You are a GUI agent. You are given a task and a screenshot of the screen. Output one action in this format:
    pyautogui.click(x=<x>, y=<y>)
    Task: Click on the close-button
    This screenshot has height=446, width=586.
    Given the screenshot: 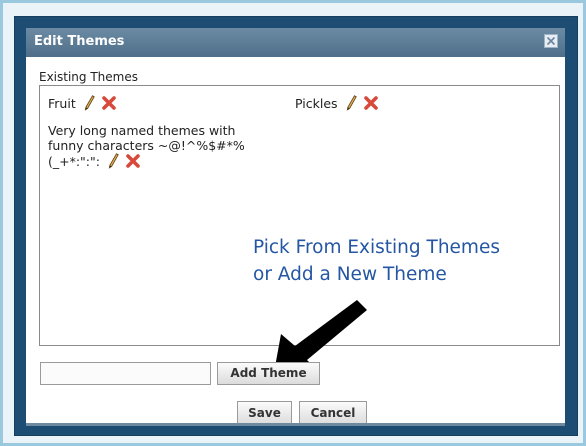 What is the action you would take?
    pyautogui.click(x=551, y=41)
    